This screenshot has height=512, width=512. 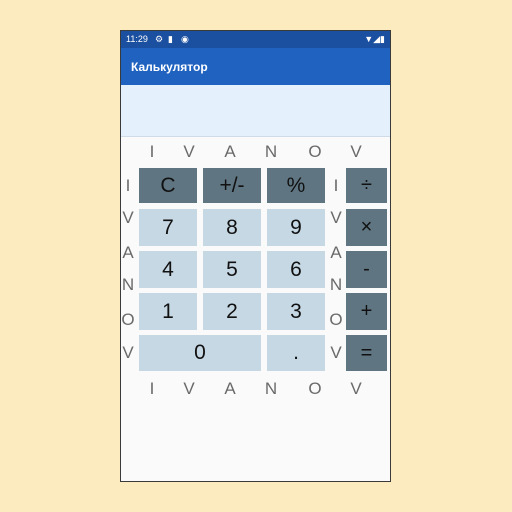 What do you see at coordinates (315, 151) in the screenshot?
I see `decor-top-letter: O` at bounding box center [315, 151].